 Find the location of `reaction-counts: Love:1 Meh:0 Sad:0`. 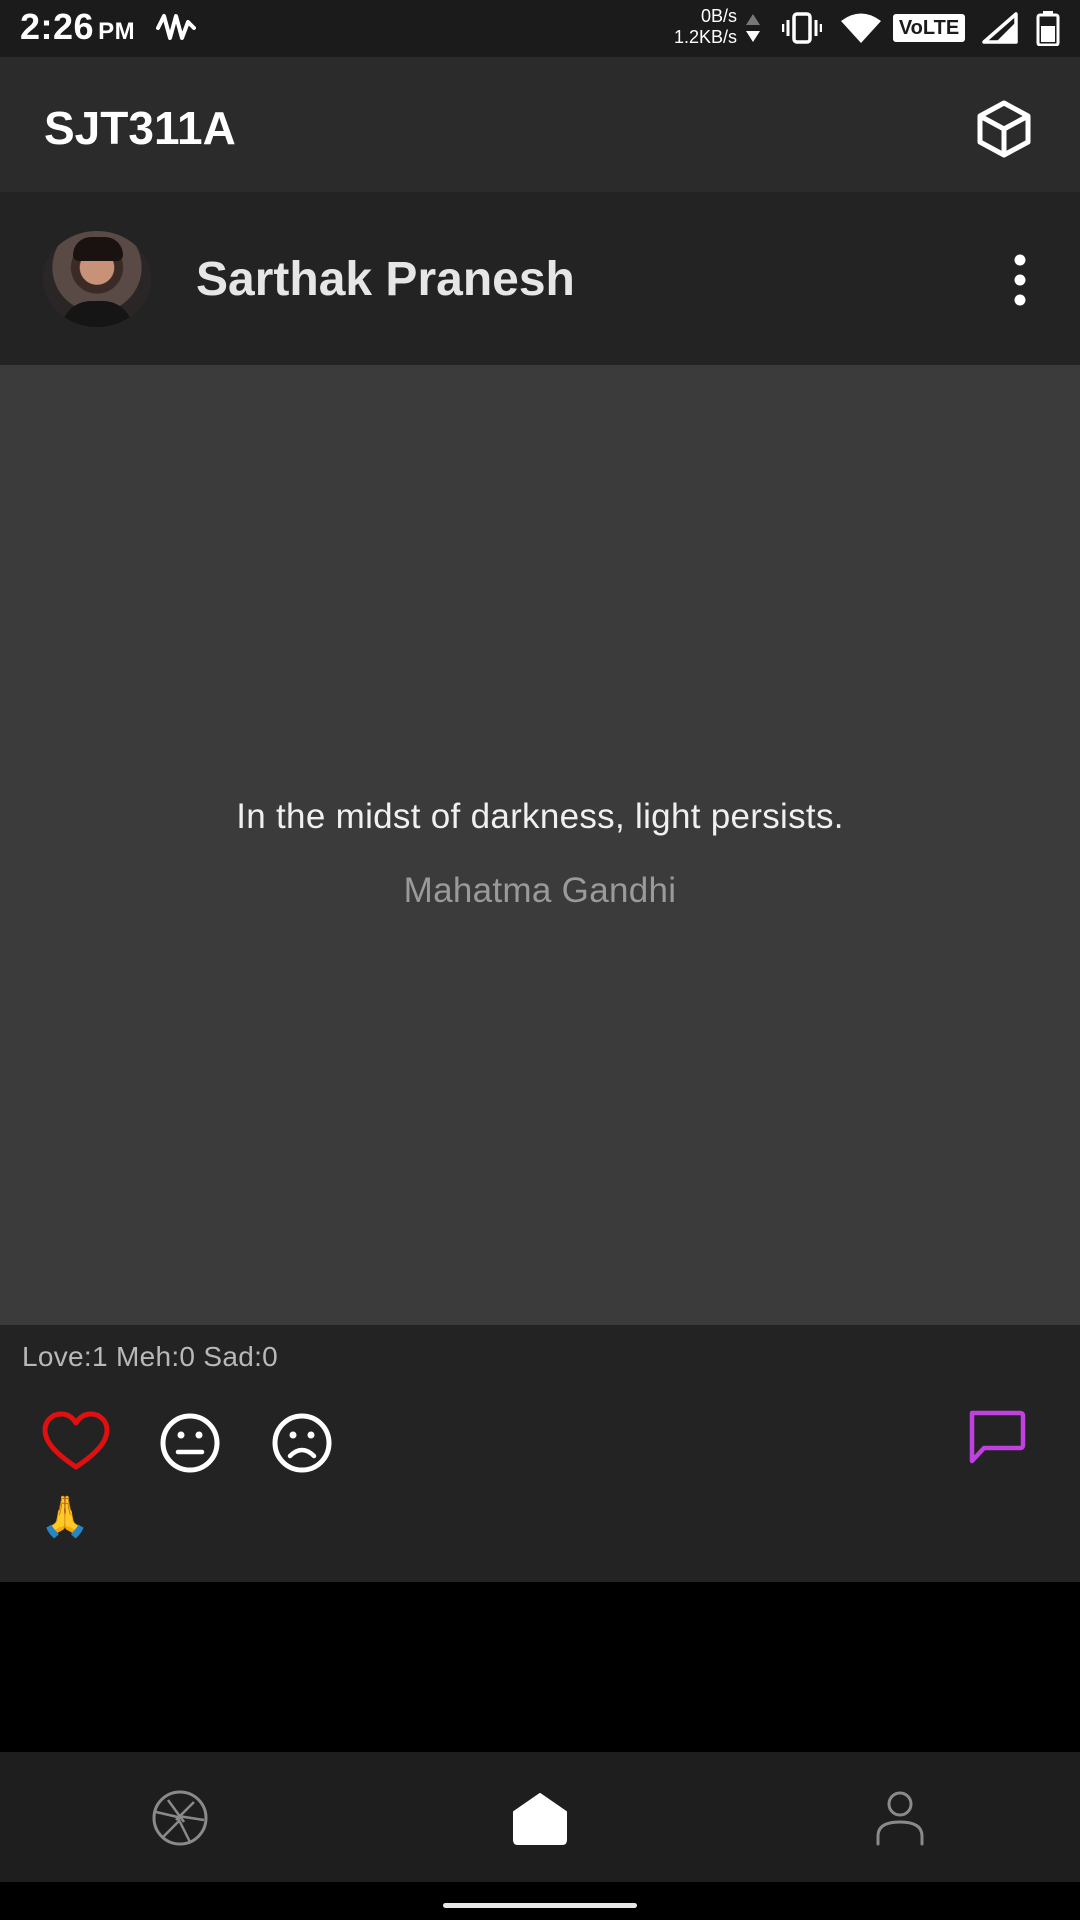

reaction-counts: Love:1 Meh:0 Sad:0 is located at coordinates (150, 1356).